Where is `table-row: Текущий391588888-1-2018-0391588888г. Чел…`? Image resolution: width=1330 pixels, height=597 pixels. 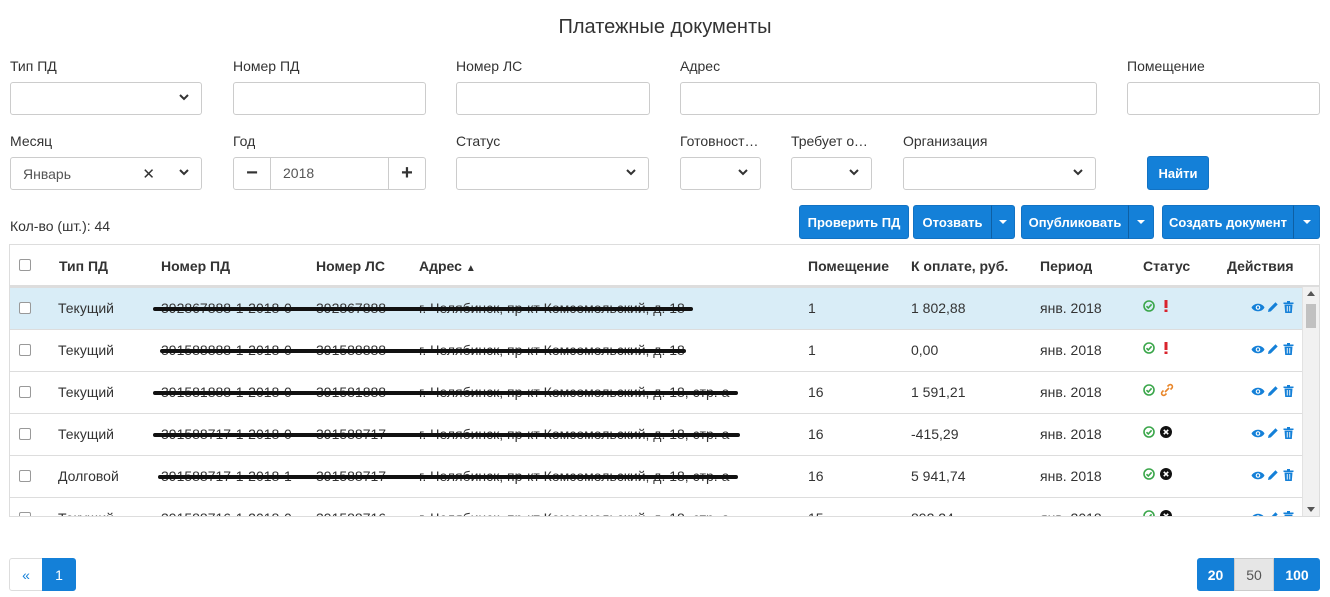
table-row: Текущий391588888-1-2018-0391588888г. Чел… is located at coordinates (656, 350).